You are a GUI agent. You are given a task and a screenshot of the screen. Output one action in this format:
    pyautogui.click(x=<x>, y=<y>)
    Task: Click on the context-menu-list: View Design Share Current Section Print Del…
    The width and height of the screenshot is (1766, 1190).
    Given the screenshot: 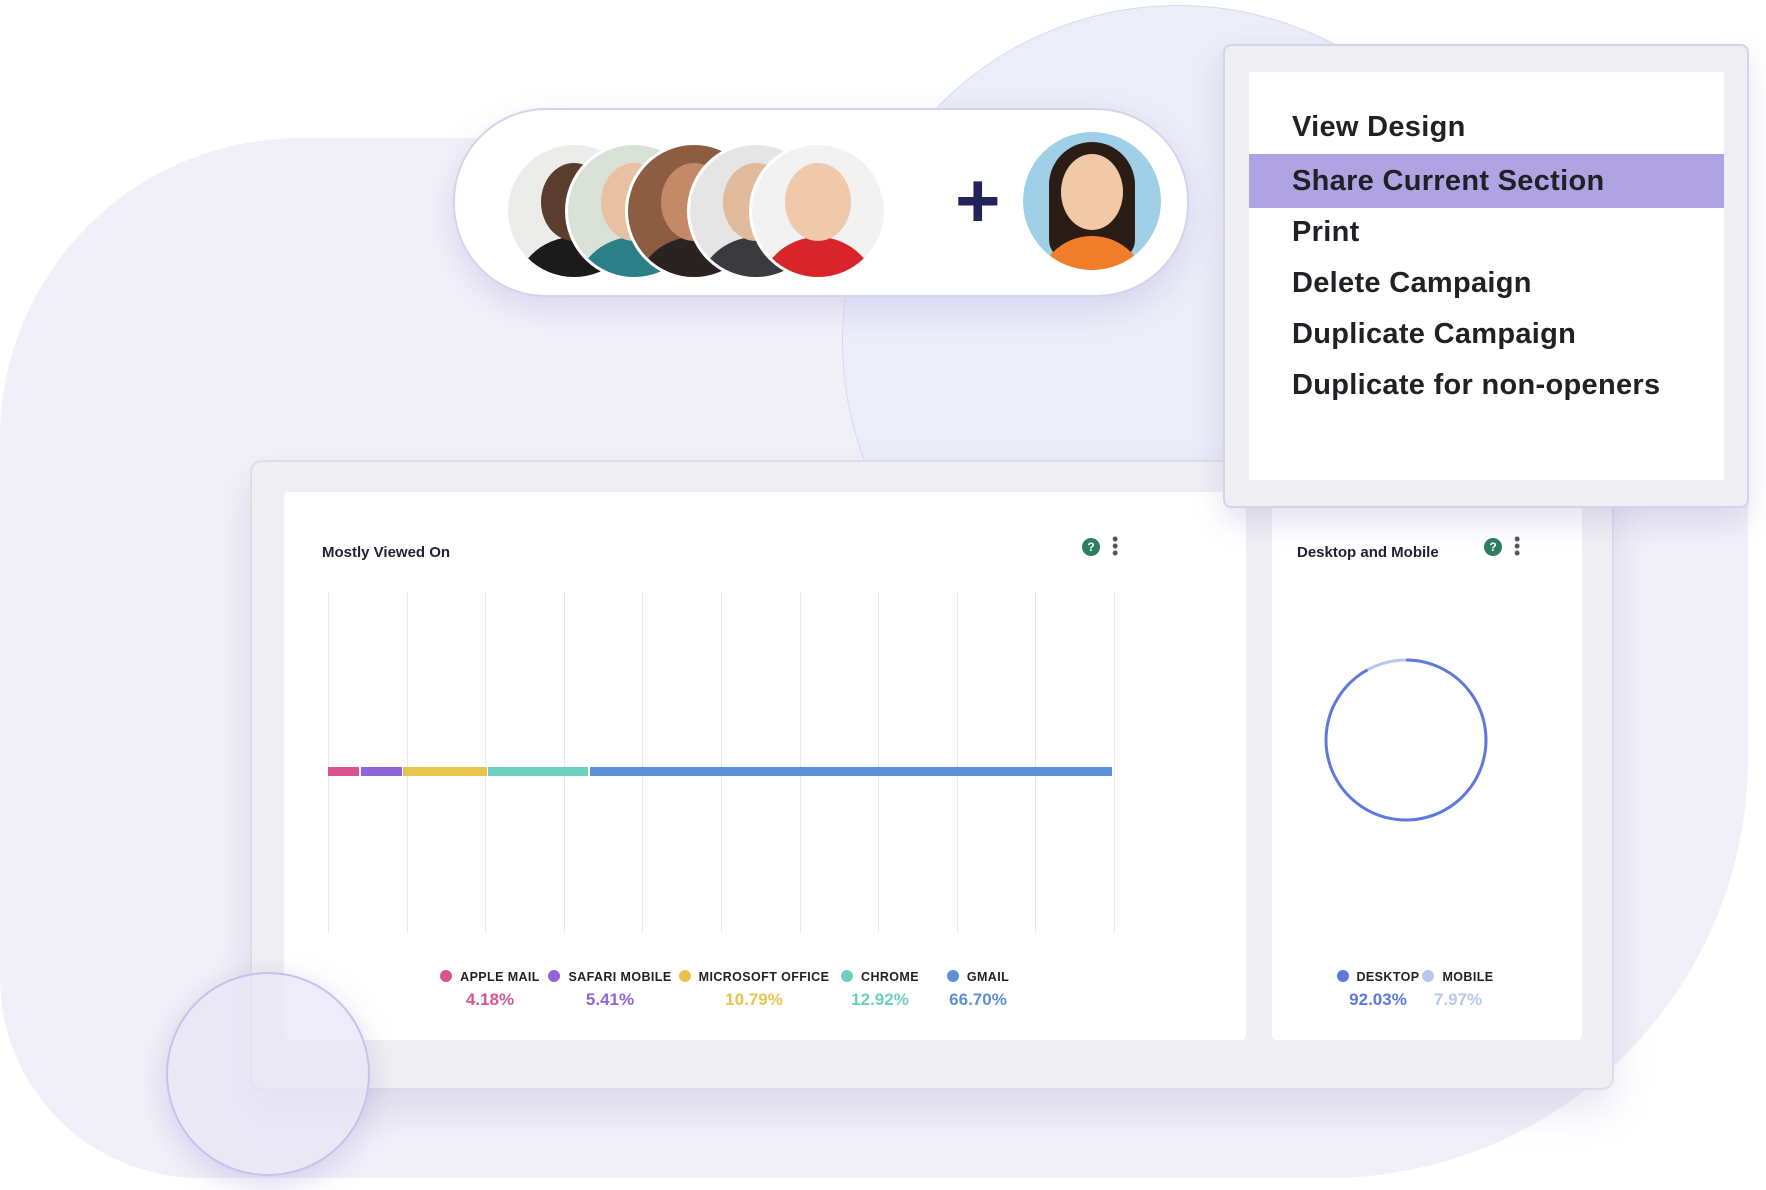 What is the action you would take?
    pyautogui.click(x=1486, y=276)
    